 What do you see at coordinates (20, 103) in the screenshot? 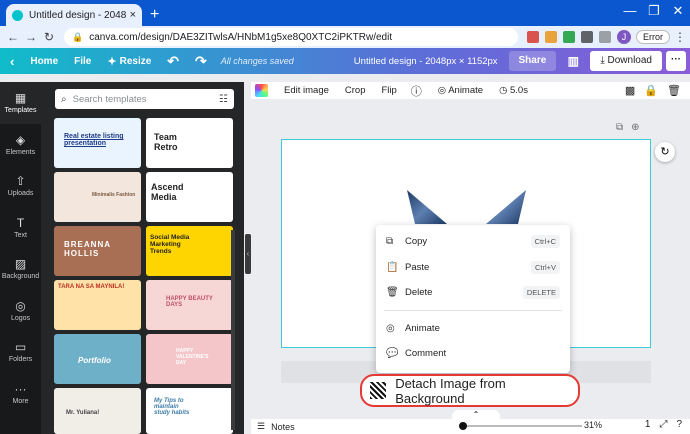
I see `rail-item-templates: ▦ Templates` at bounding box center [20, 103].